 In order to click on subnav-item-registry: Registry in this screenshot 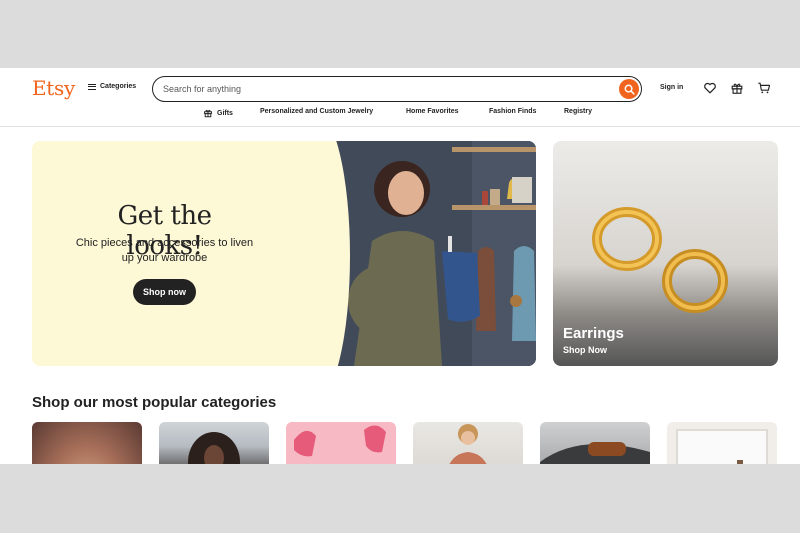, I will do `click(578, 111)`.